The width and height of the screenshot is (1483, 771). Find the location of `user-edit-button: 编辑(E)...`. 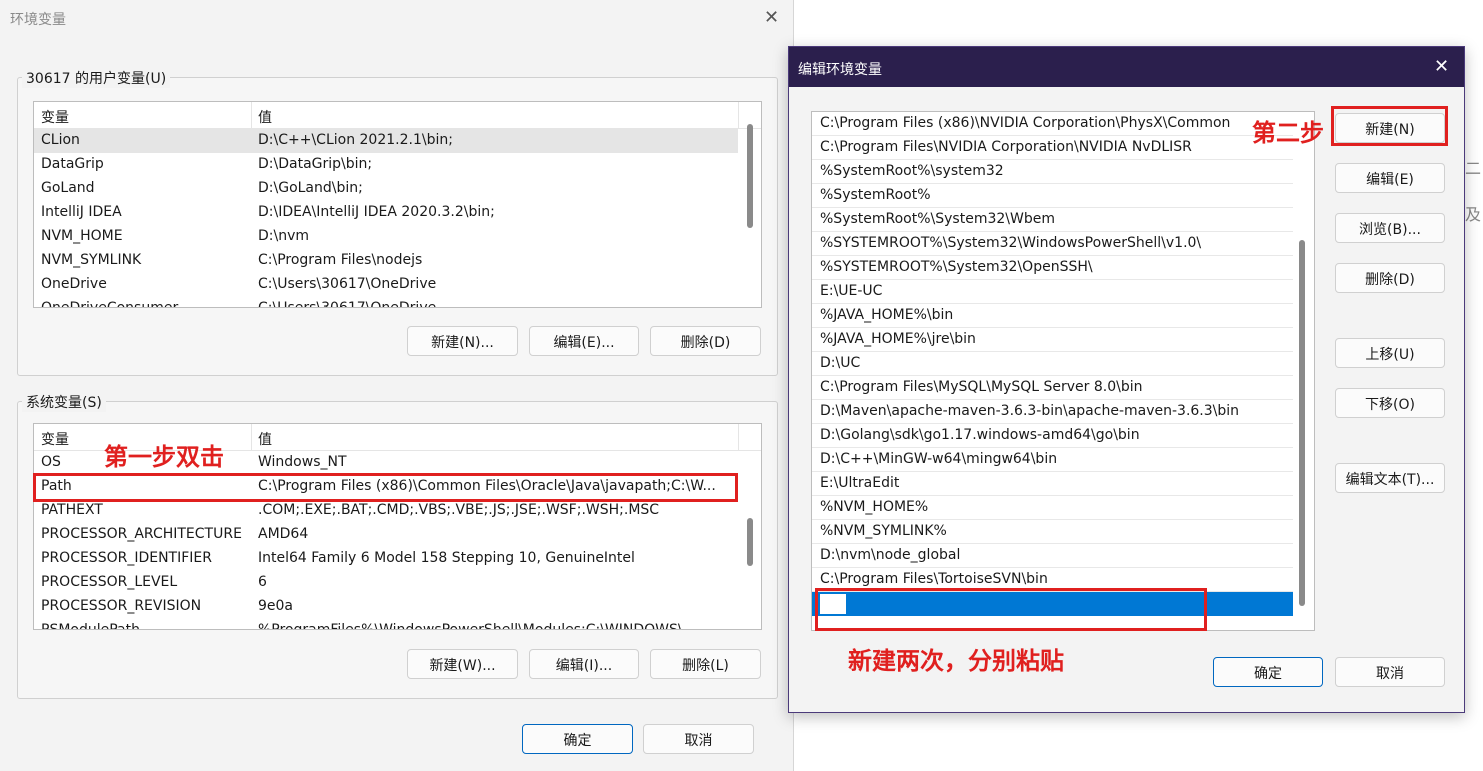

user-edit-button: 编辑(E)... is located at coordinates (584, 341).